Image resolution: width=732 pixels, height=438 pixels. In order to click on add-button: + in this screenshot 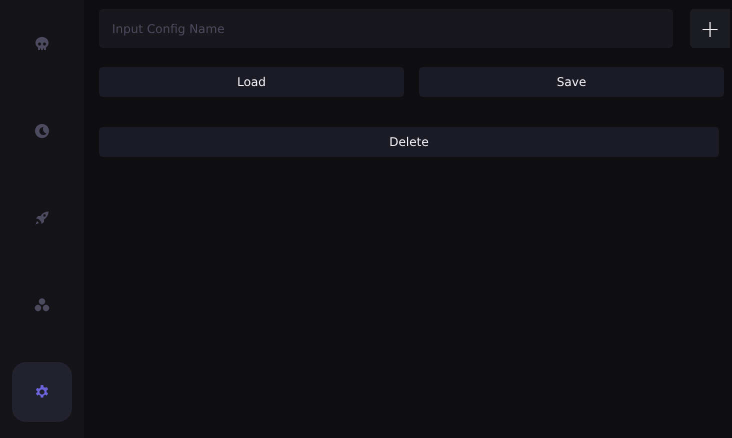, I will do `click(710, 28)`.